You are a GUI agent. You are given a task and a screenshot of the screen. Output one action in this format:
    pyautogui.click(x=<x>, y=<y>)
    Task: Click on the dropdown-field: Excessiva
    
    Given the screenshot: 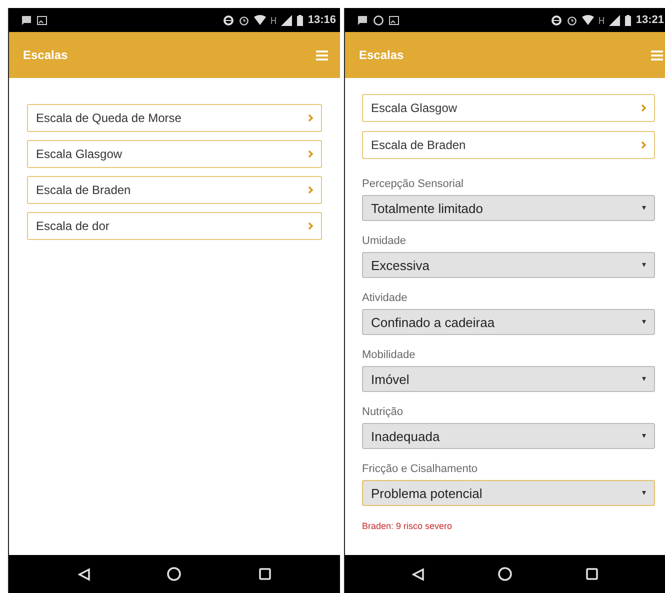 What is the action you would take?
    pyautogui.click(x=508, y=265)
    